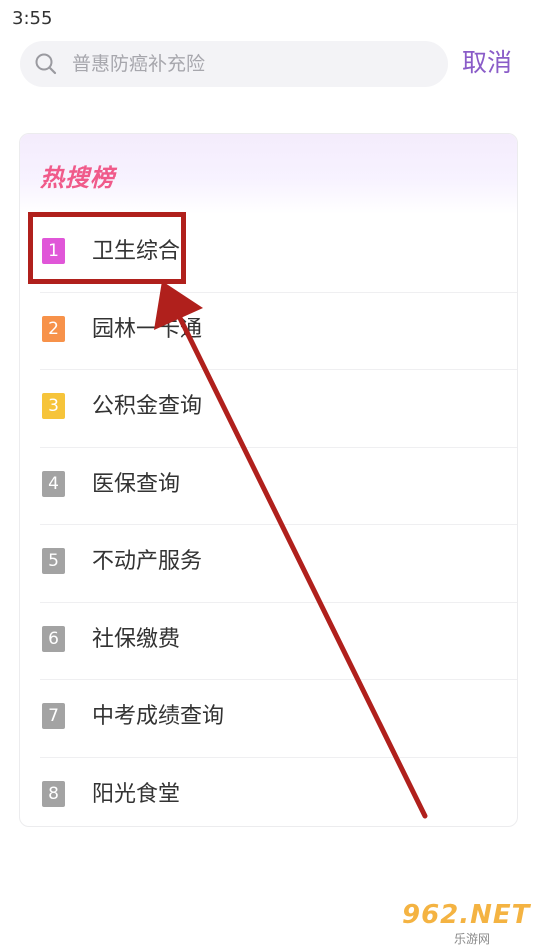 Image resolution: width=535 pixels, height=951 pixels. Describe the element at coordinates (139, 64) in the screenshot. I see `search-placeholder: 普惠防癌补充险` at that location.